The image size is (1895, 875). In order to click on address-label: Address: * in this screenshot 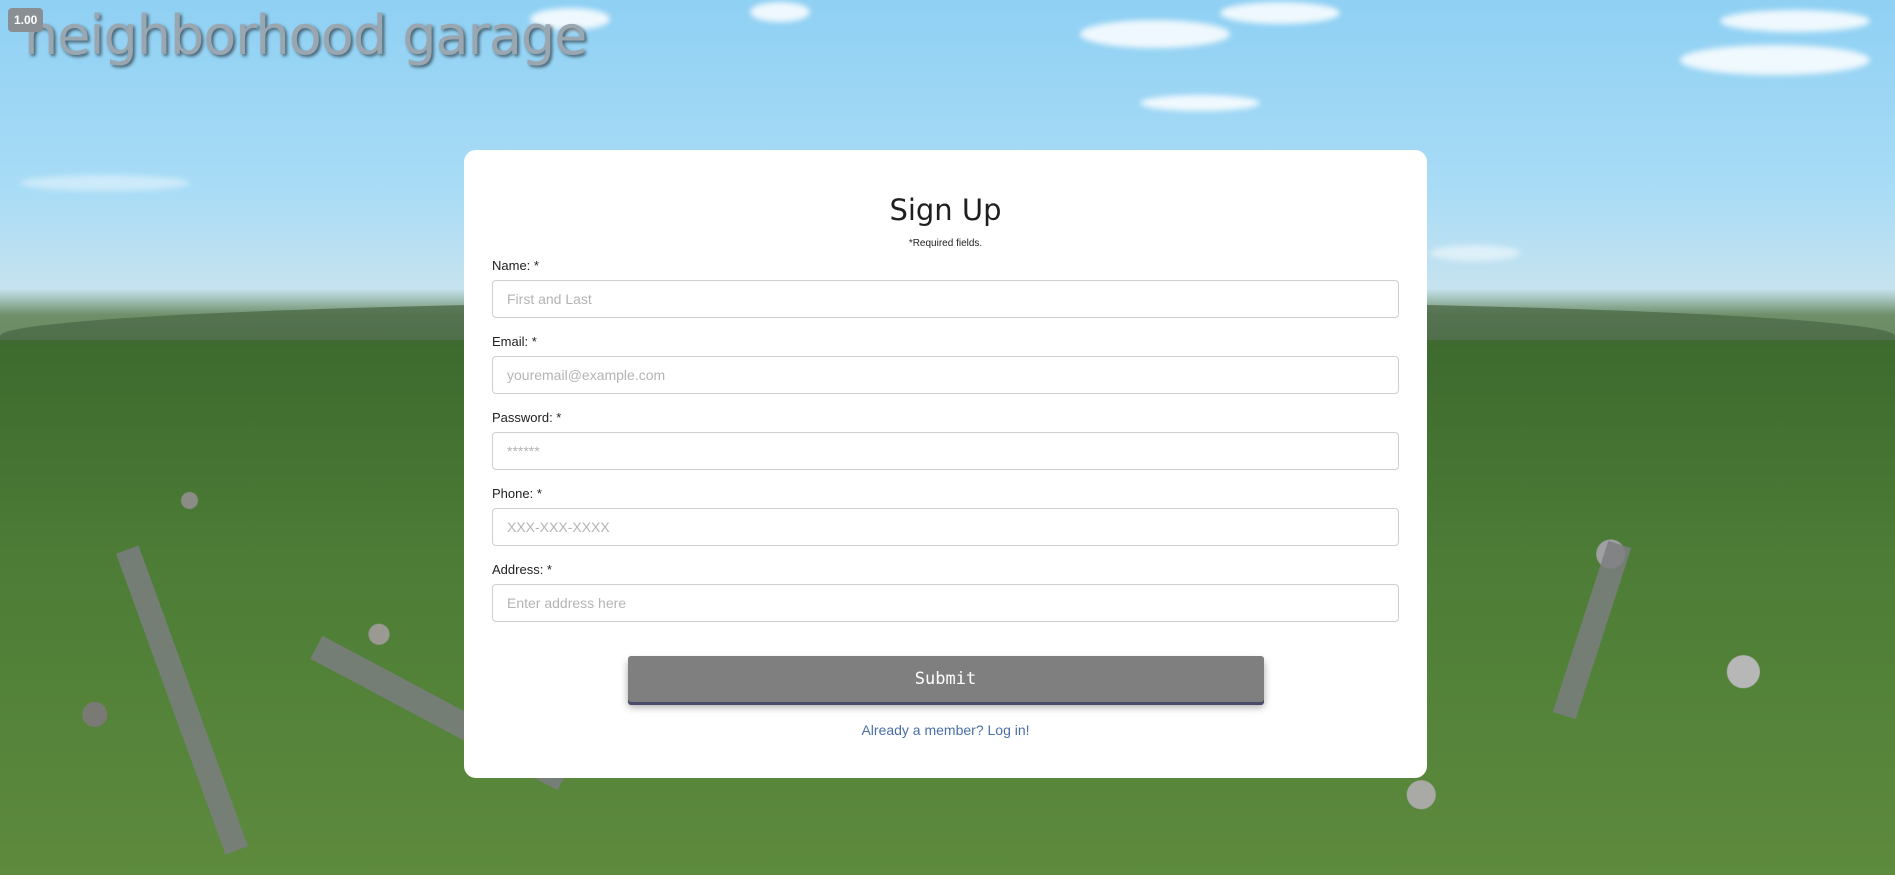, I will do `click(522, 569)`.